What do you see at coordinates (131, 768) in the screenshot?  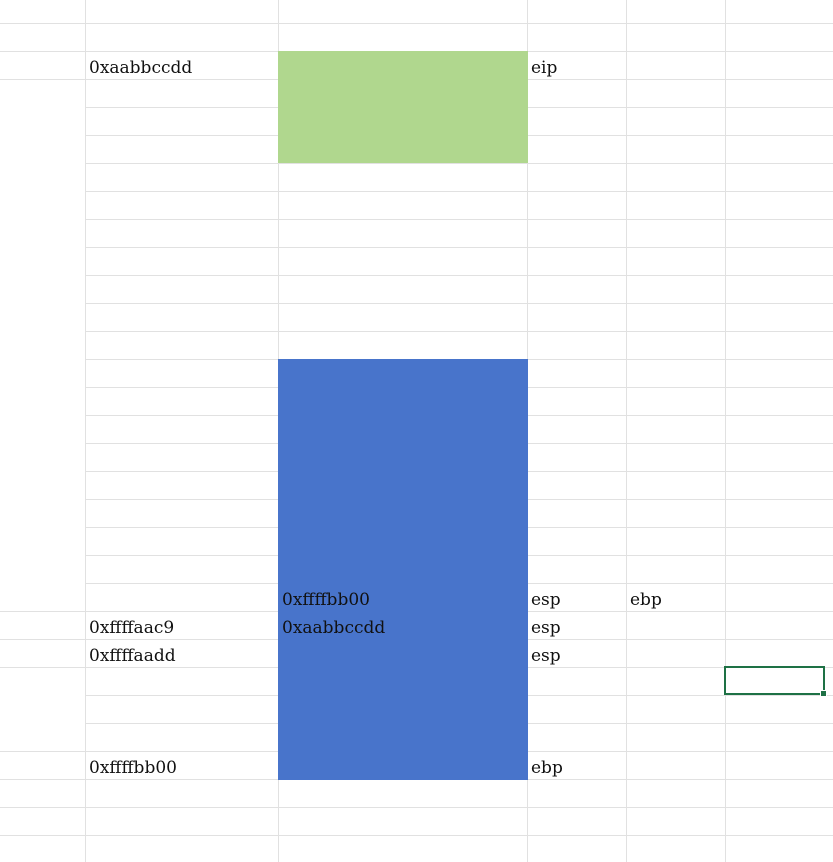 I see `cell-address-row27: 0xffffbb00` at bounding box center [131, 768].